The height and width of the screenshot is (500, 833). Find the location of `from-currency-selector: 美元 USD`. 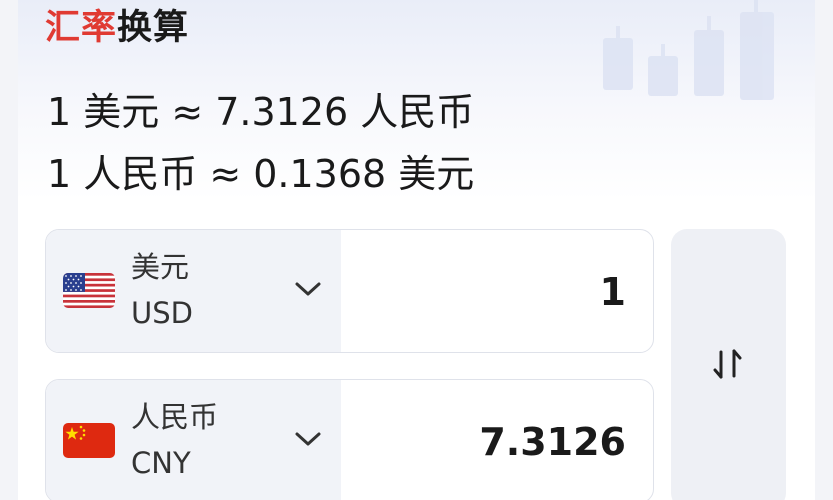

from-currency-selector: 美元 USD is located at coordinates (193, 291).